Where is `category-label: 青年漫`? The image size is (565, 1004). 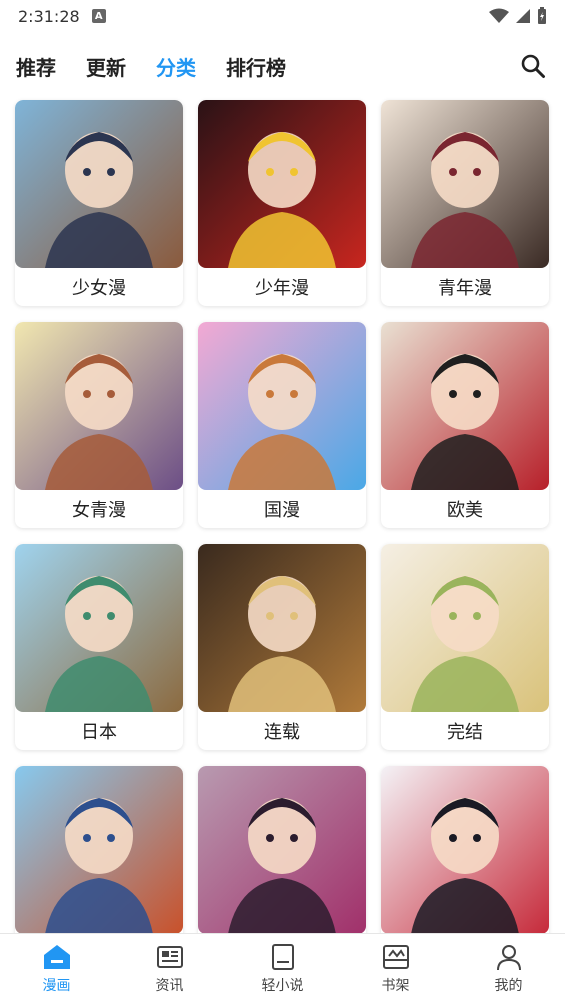
category-label: 青年漫 is located at coordinates (465, 288).